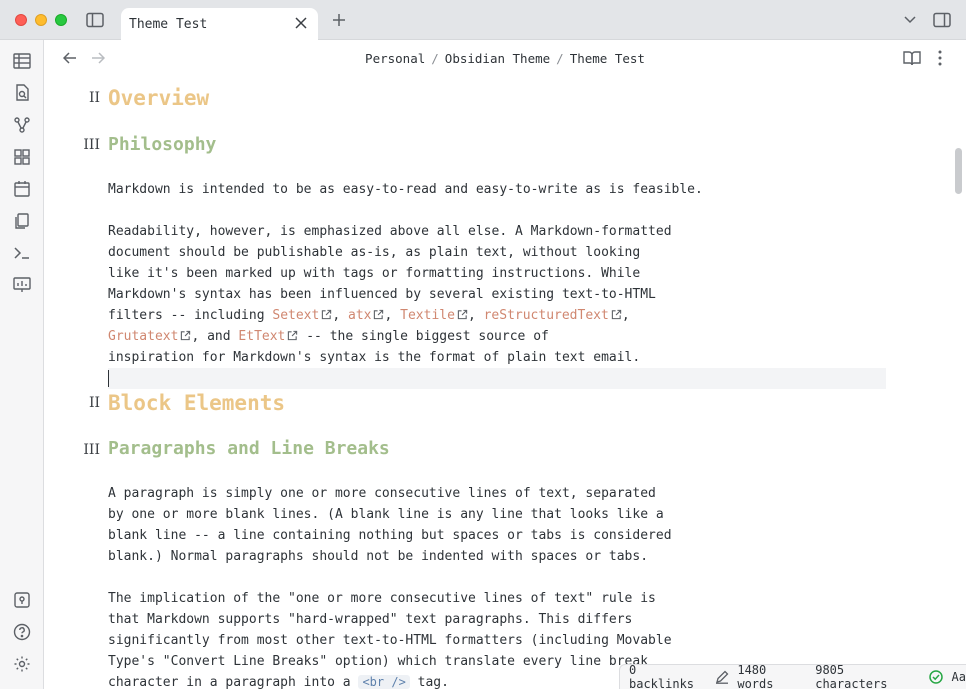  What do you see at coordinates (339, 20) in the screenshot?
I see `new-tab-icon` at bounding box center [339, 20].